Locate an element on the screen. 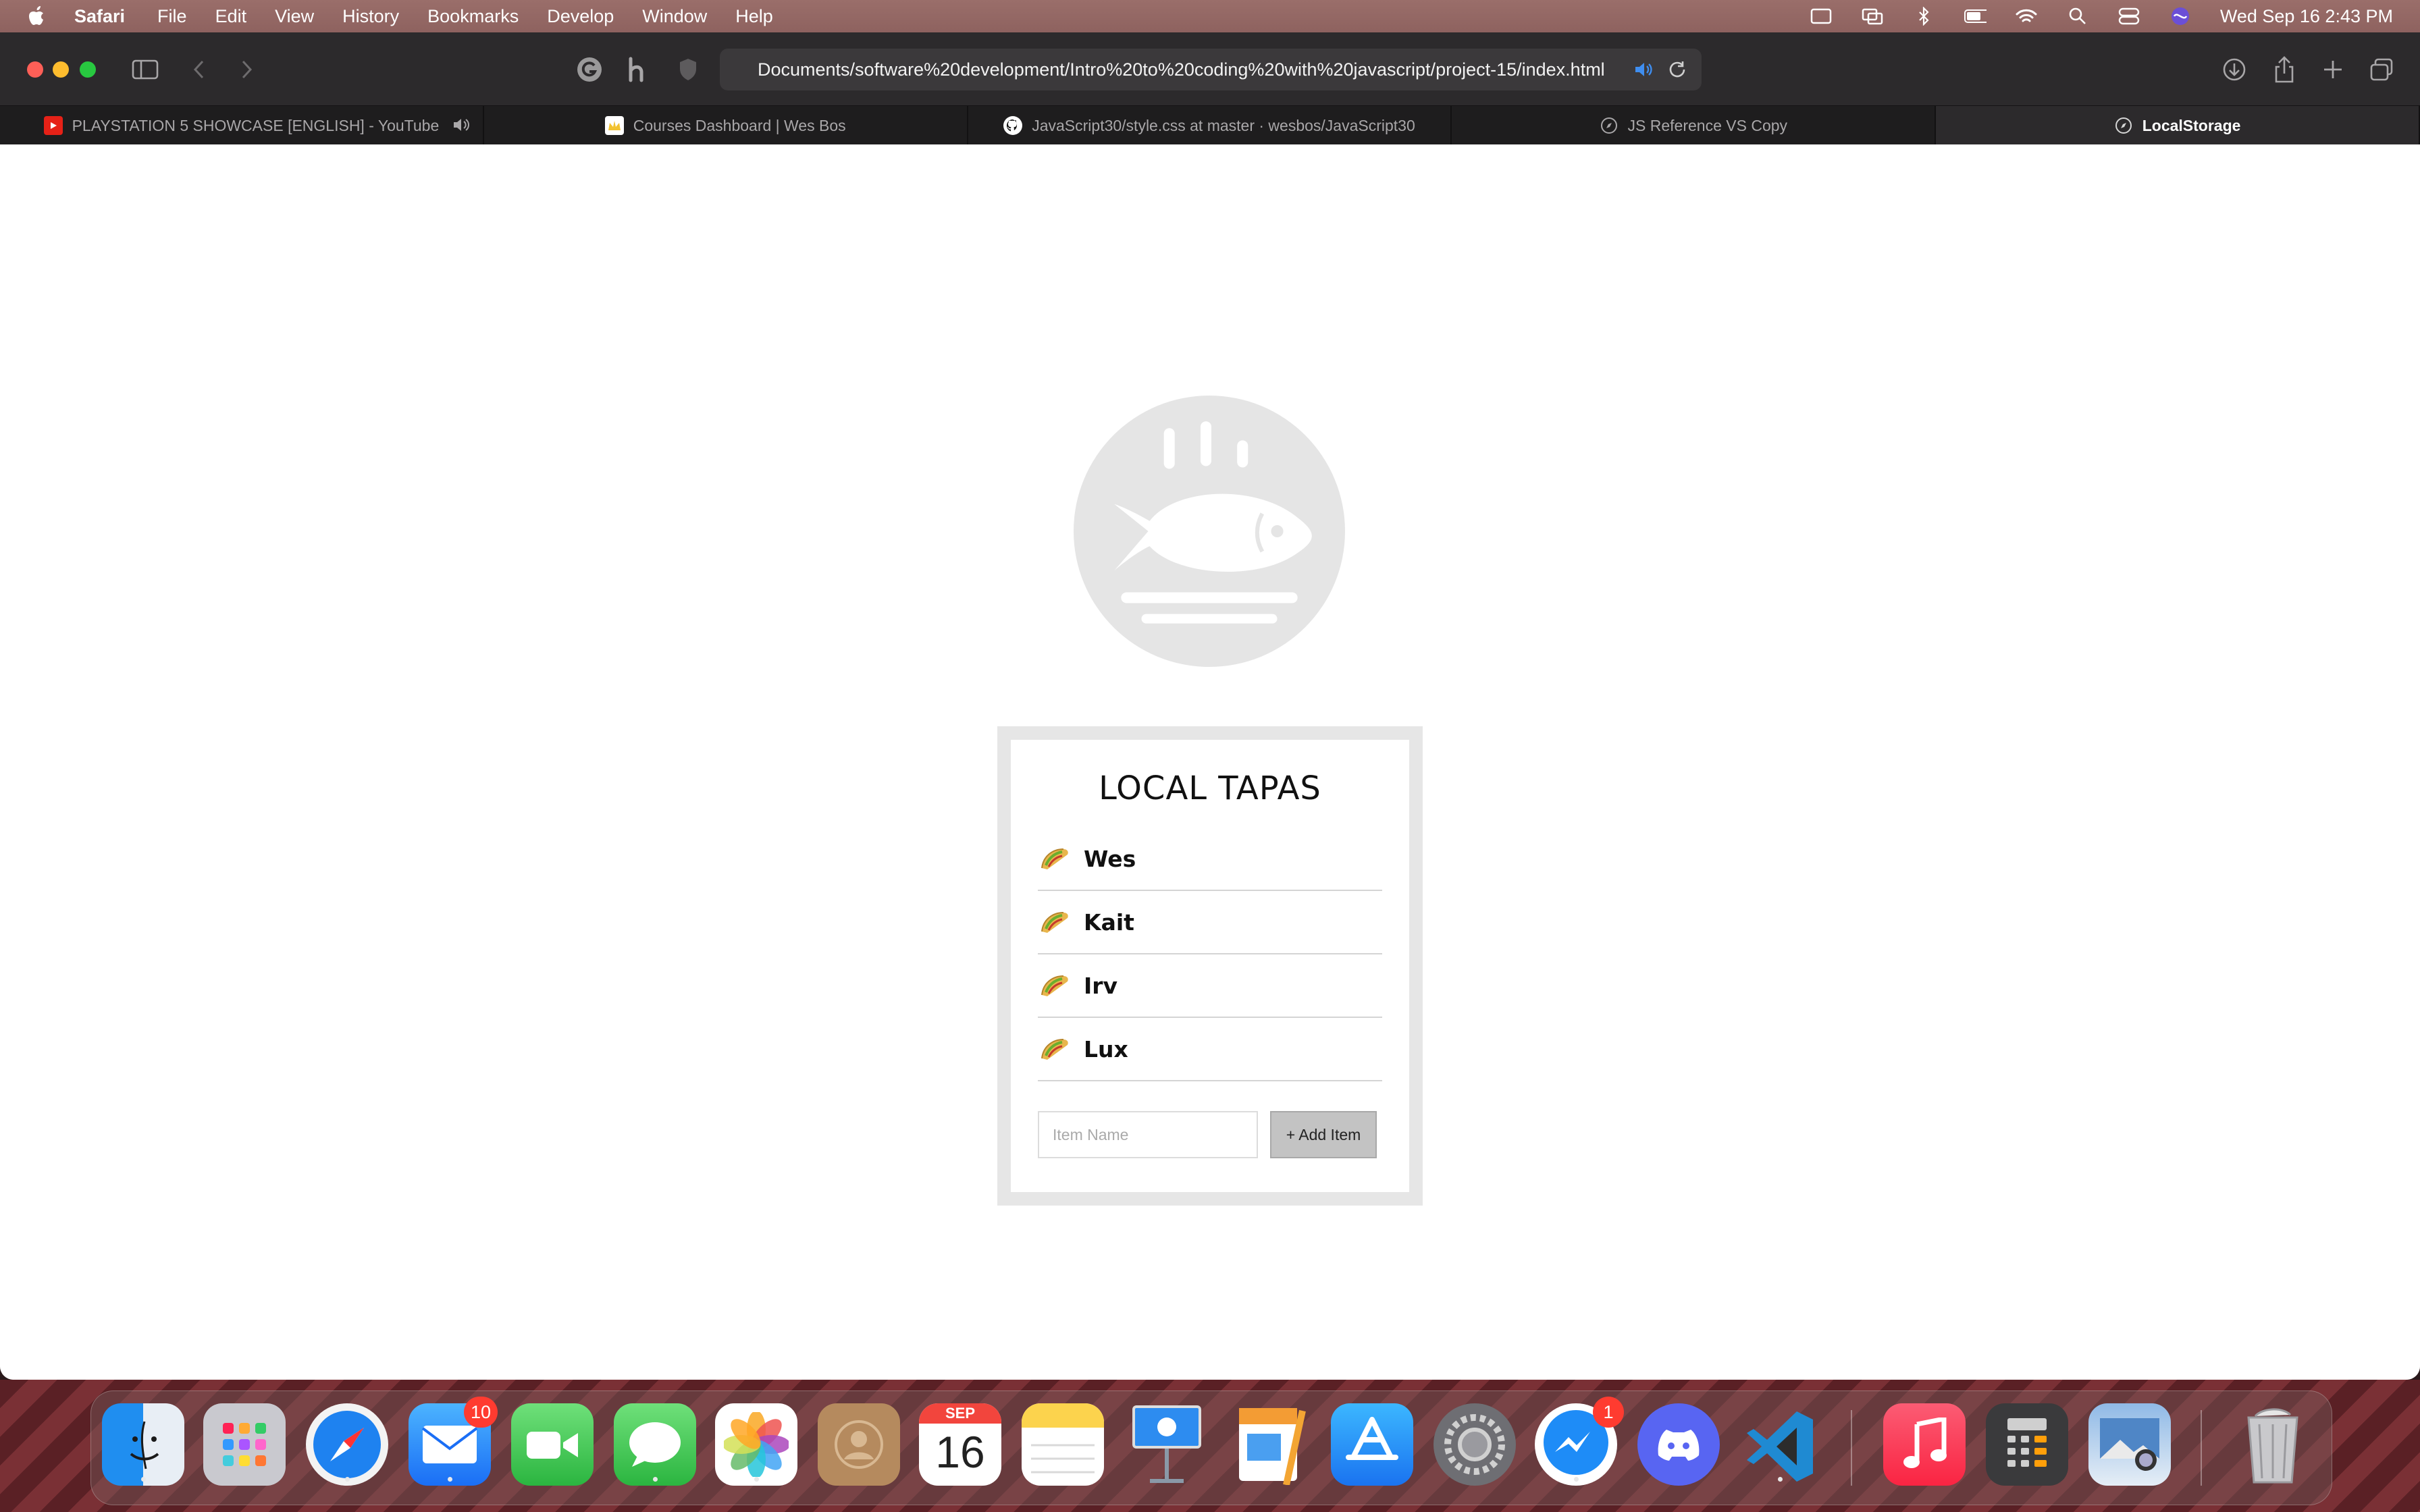  preview-icon is located at coordinates (2129, 1444).